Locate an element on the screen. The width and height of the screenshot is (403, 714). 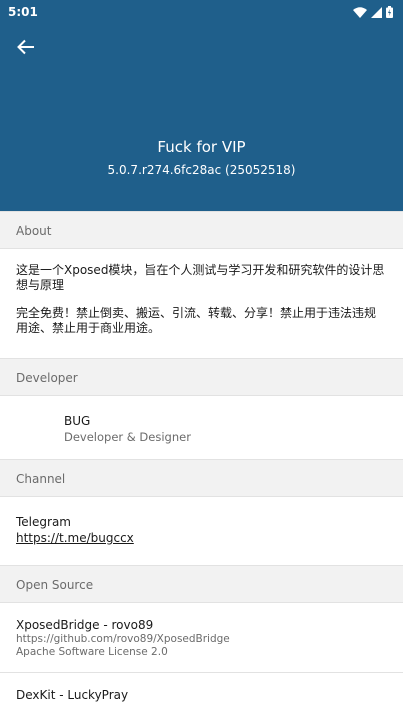
open-source-name: DexKit - LuckyPray is located at coordinates (72, 695).